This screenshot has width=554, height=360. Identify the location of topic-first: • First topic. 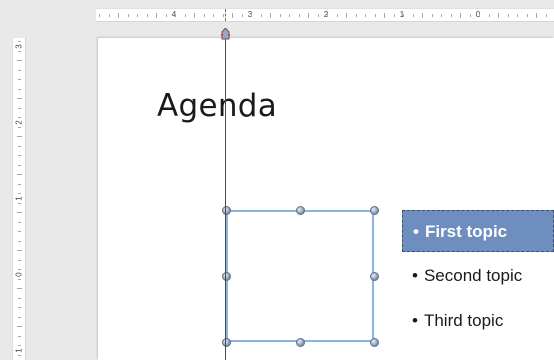
(478, 231).